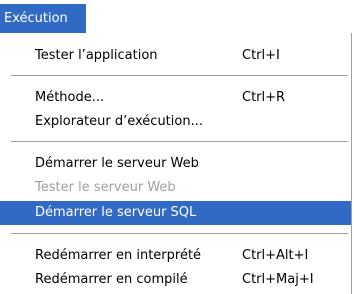 The width and height of the screenshot is (354, 294). What do you see at coordinates (116, 212) in the screenshot?
I see `menu-item-label: Démarrer le serveur SQL` at bounding box center [116, 212].